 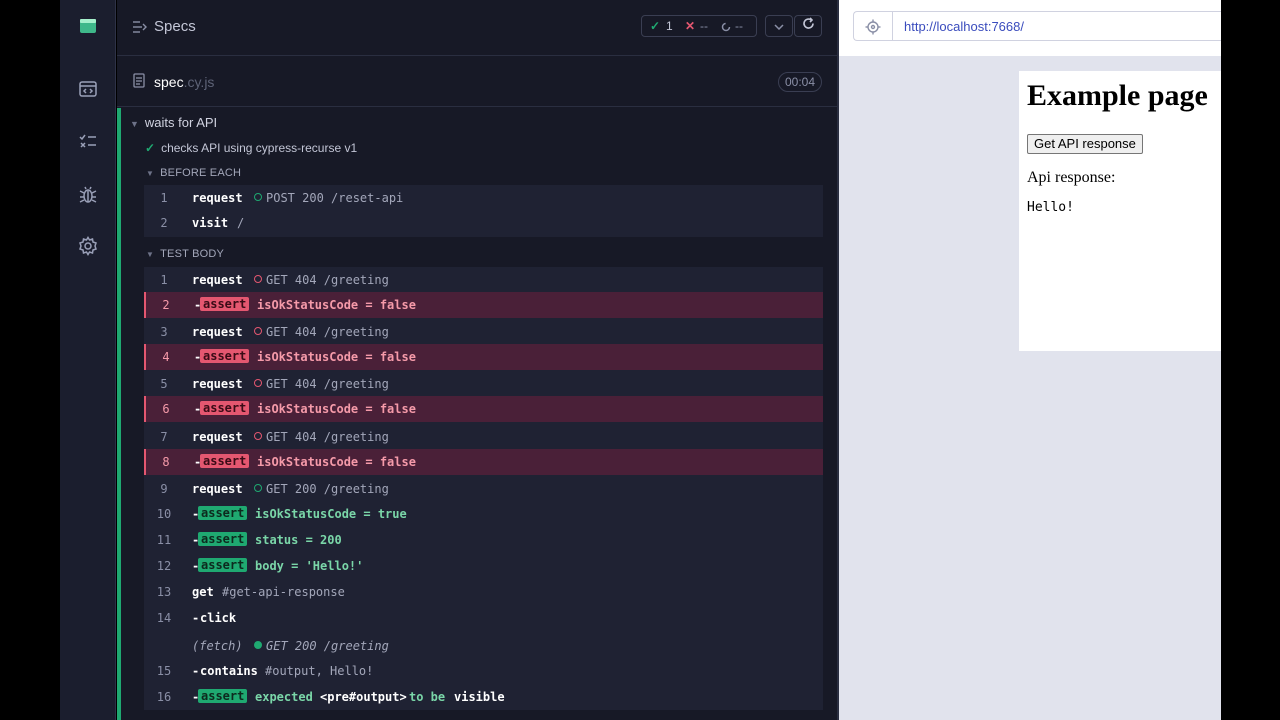 What do you see at coordinates (327, 489) in the screenshot?
I see `command-message: GET 200 /greeting` at bounding box center [327, 489].